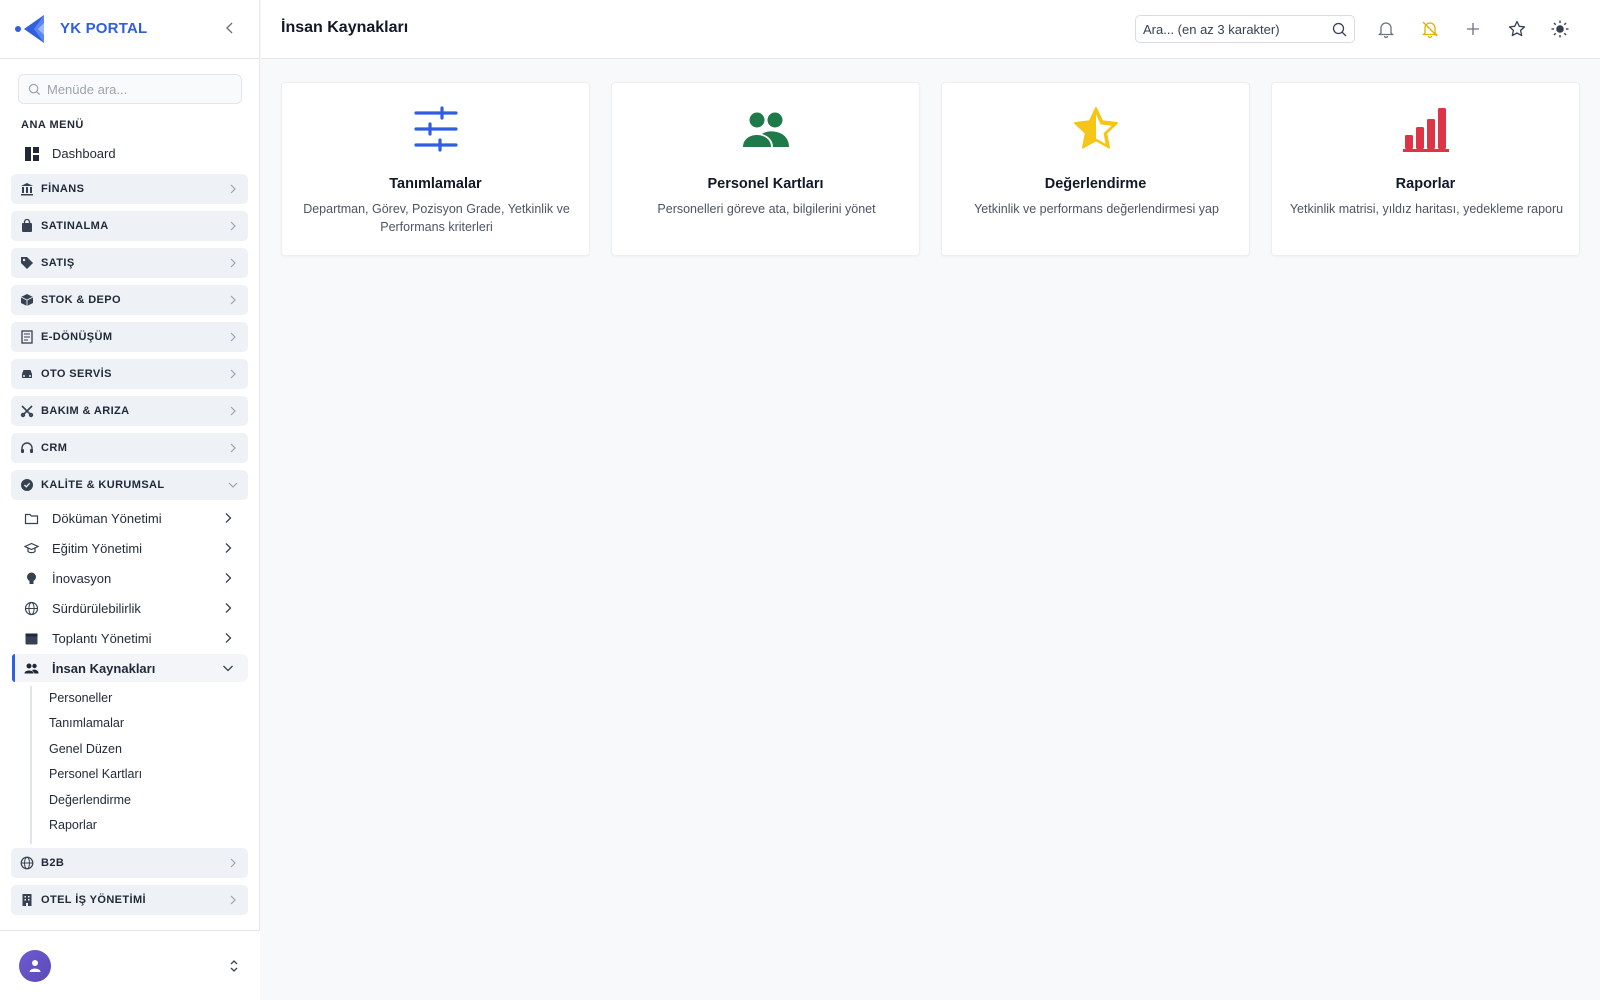  Describe the element at coordinates (29, 29) in the screenshot. I see `logo-icon` at that location.